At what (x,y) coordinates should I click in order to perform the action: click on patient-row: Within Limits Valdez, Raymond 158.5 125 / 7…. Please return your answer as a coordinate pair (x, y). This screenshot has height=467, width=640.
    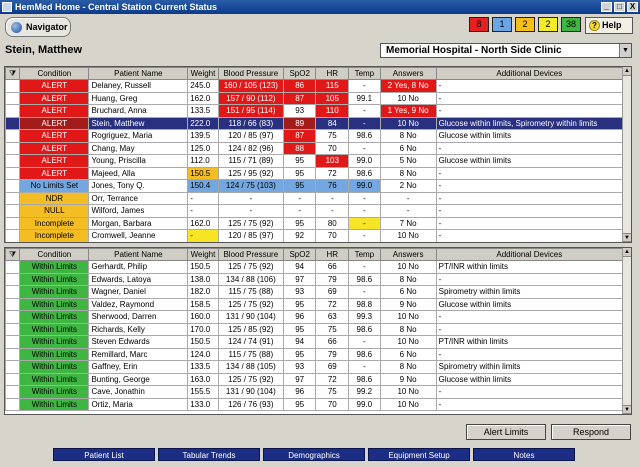
    Looking at the image, I should click on (314, 304).